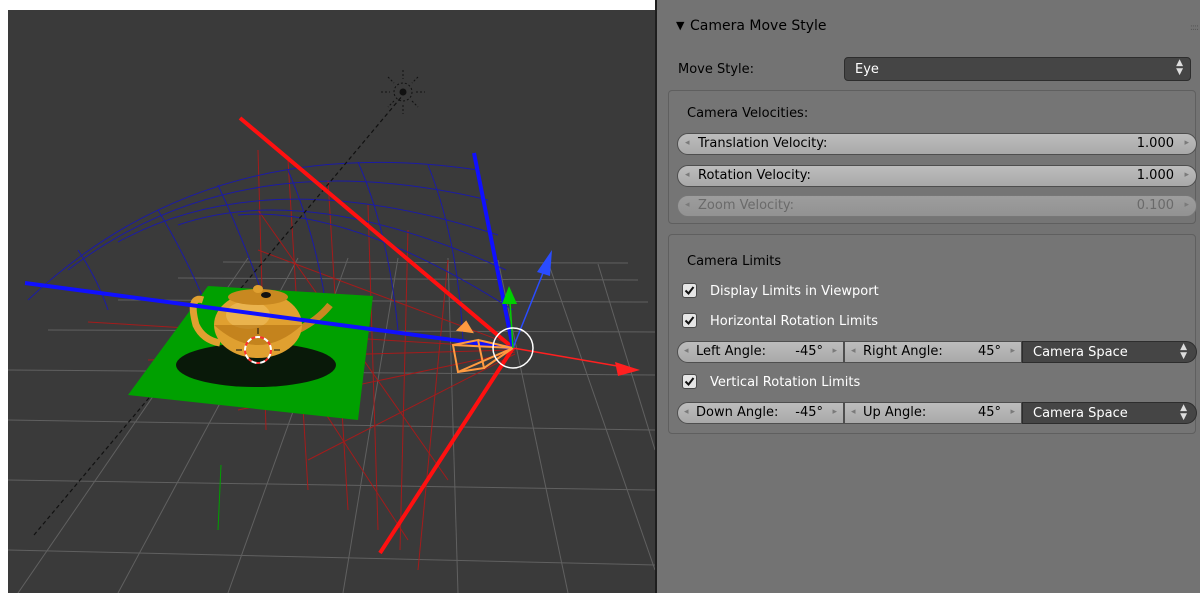 Image resolution: width=1200 pixels, height=593 pixels. I want to click on translation-velocity-slider: ◂ Translation Velocity: 1.000 ▸, so click(937, 144).